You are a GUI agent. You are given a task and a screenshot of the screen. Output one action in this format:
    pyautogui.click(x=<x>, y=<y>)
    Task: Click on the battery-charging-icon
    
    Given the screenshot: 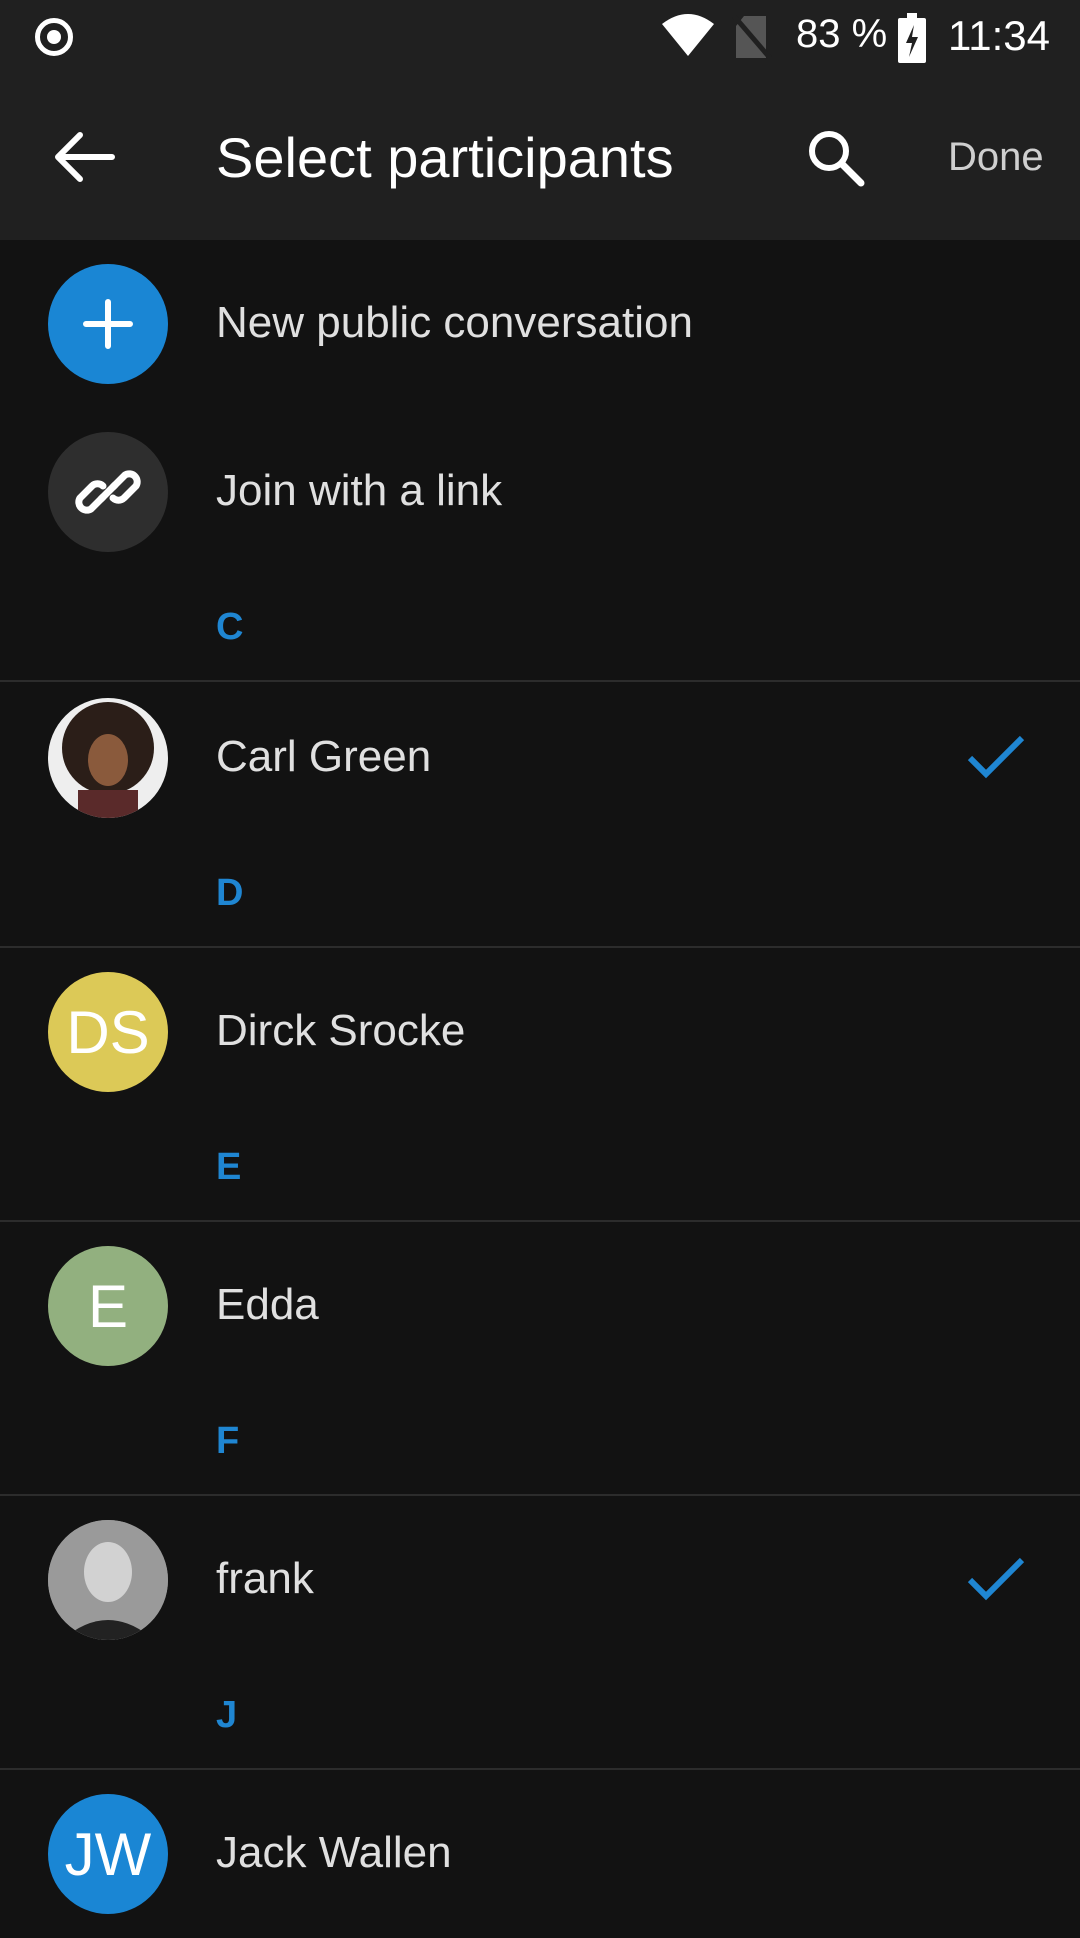 What is the action you would take?
    pyautogui.click(x=912, y=38)
    